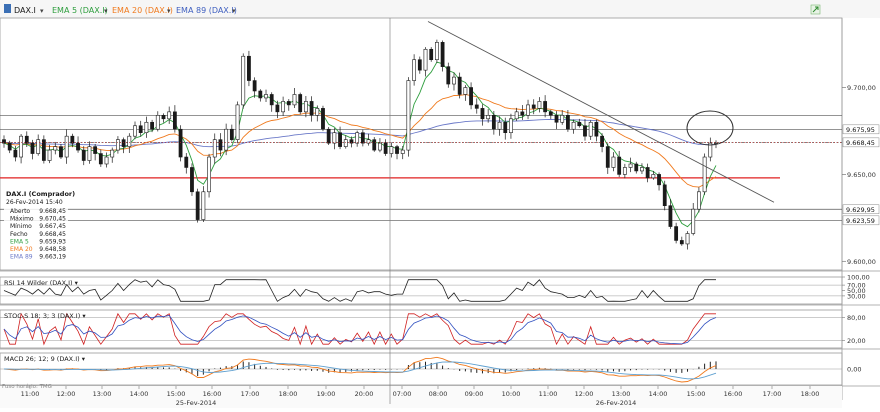 The image size is (880, 412). I want to click on ema20-menu: EMA 20 (DAX.I) ▾, so click(142, 10).